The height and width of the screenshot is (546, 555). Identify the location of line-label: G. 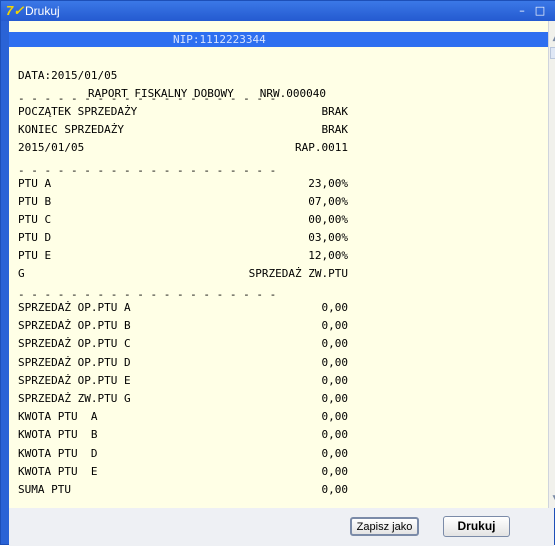
(21, 273).